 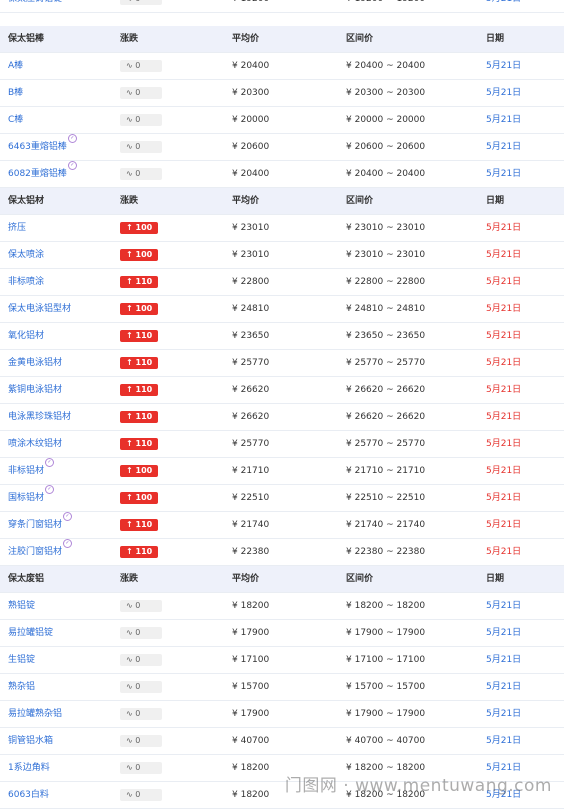 I want to click on avg-price: ¥ 26620, so click(x=251, y=390).